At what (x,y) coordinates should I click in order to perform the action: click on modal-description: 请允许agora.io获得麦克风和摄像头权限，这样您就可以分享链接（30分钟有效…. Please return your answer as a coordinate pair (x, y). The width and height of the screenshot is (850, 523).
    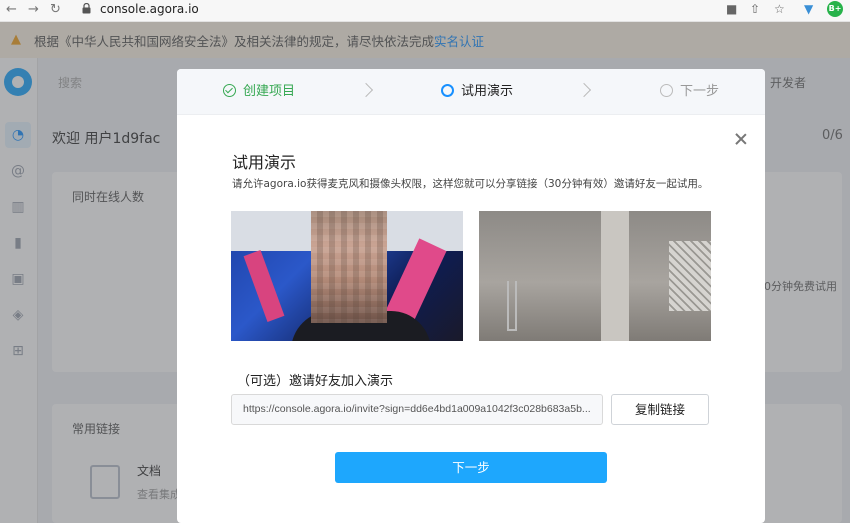
    Looking at the image, I should click on (470, 184).